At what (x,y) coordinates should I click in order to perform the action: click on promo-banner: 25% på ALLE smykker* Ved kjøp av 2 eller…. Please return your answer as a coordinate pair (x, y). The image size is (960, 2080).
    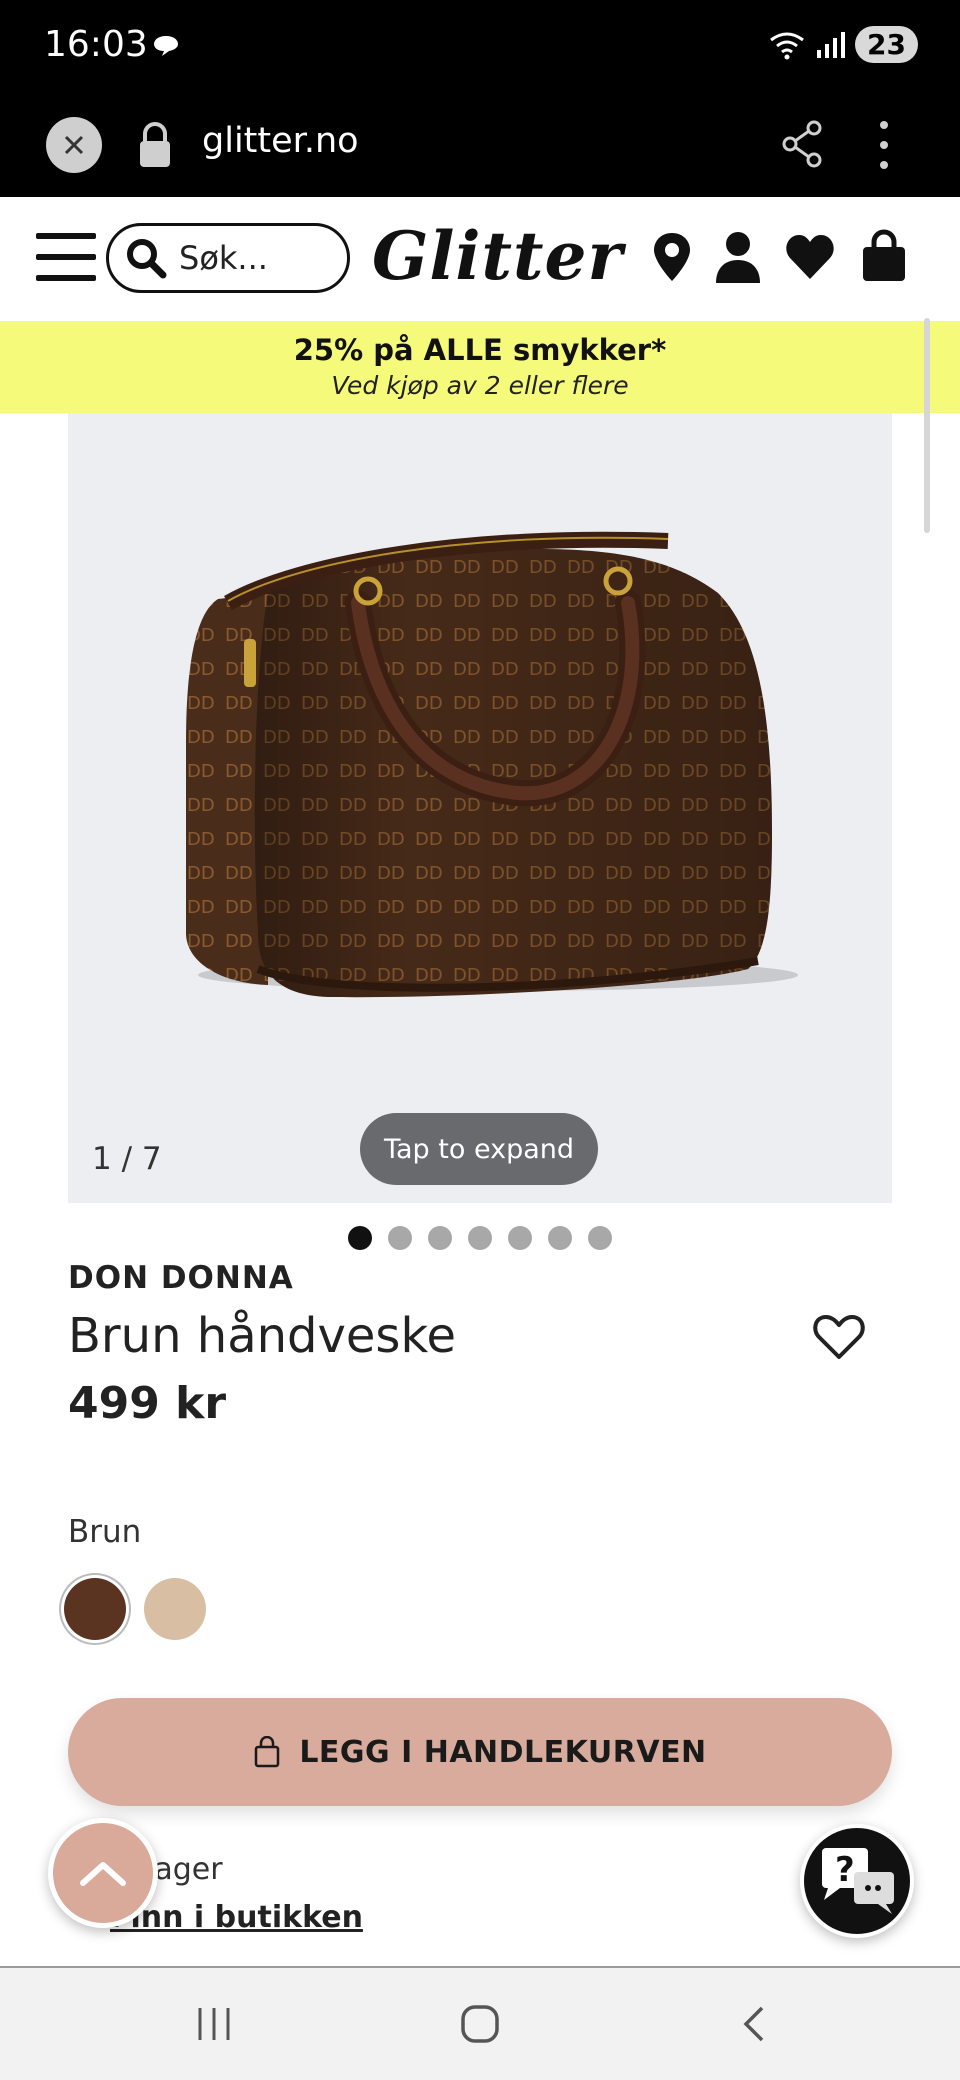
    Looking at the image, I should click on (480, 367).